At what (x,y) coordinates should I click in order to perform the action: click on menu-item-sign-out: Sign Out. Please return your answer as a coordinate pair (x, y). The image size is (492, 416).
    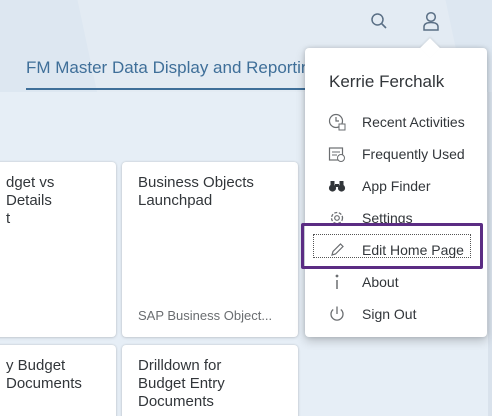
    Looking at the image, I should click on (396, 314).